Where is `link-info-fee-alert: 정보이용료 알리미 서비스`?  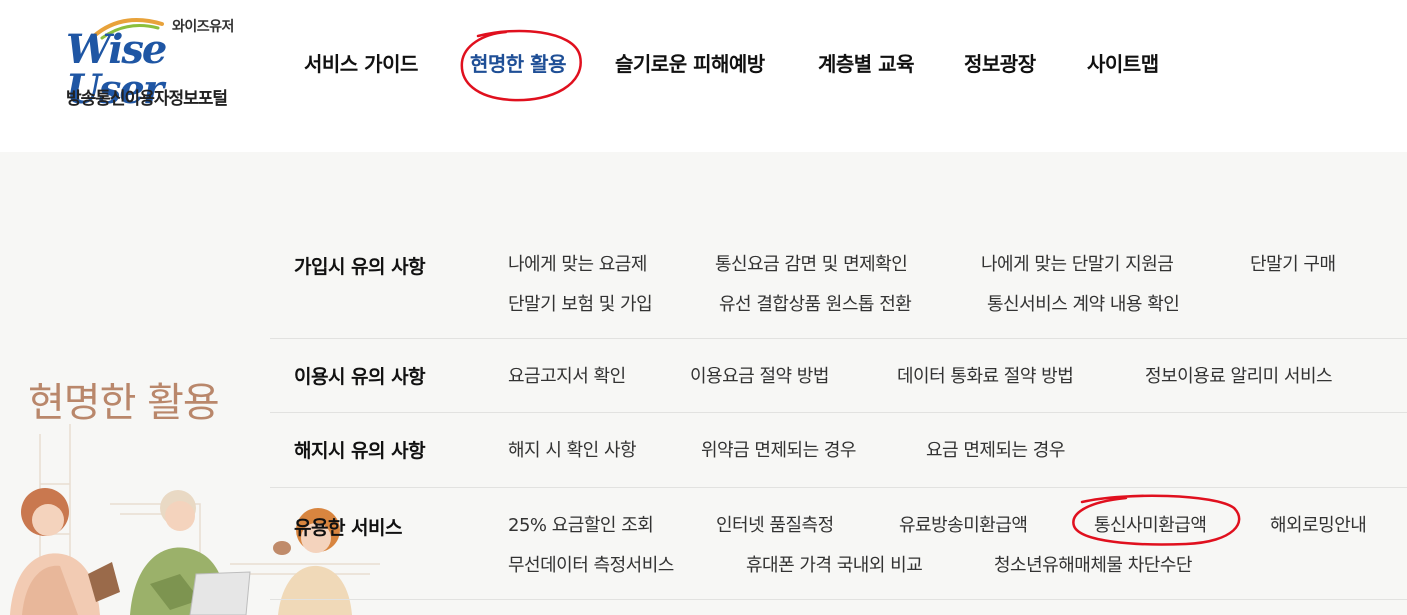
link-info-fee-alert: 정보이용료 알리미 서비스 is located at coordinates (1239, 375).